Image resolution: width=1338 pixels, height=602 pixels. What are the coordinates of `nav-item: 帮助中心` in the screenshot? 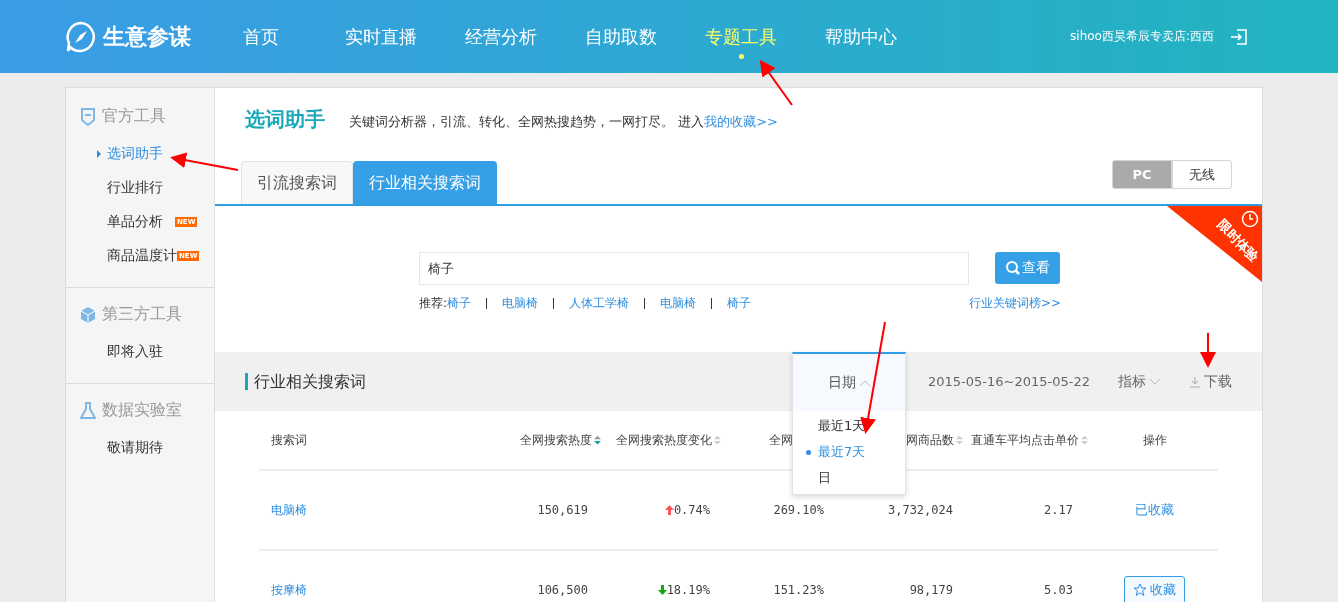 It's located at (861, 42).